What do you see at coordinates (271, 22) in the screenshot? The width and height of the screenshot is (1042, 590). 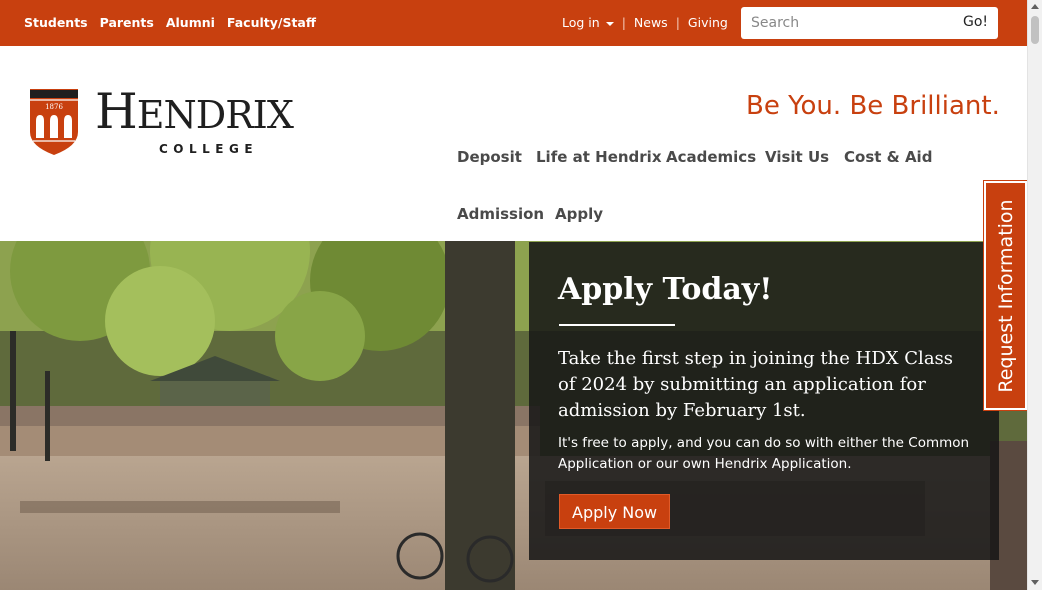 I see `faculty-staff-link: Faculty/Staff` at bounding box center [271, 22].